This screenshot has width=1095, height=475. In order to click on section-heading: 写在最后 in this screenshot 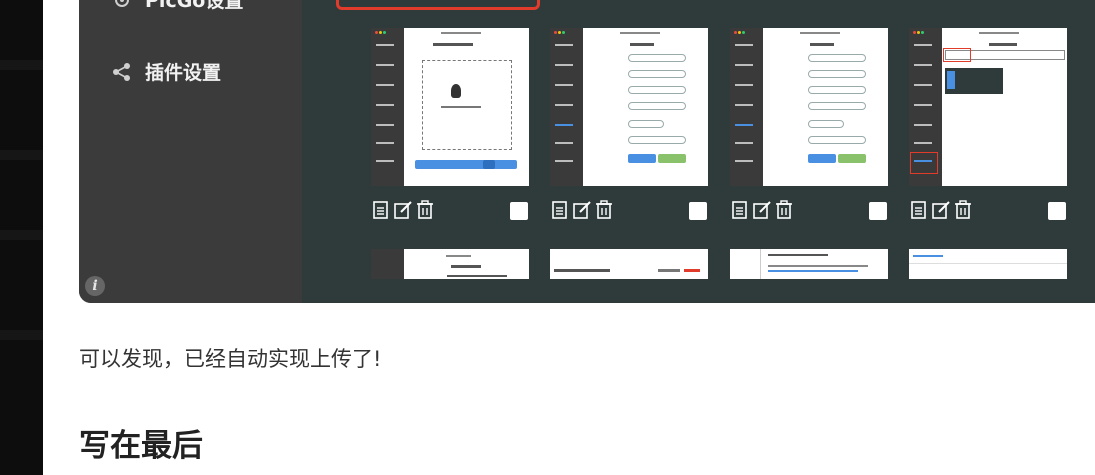, I will do `click(141, 446)`.